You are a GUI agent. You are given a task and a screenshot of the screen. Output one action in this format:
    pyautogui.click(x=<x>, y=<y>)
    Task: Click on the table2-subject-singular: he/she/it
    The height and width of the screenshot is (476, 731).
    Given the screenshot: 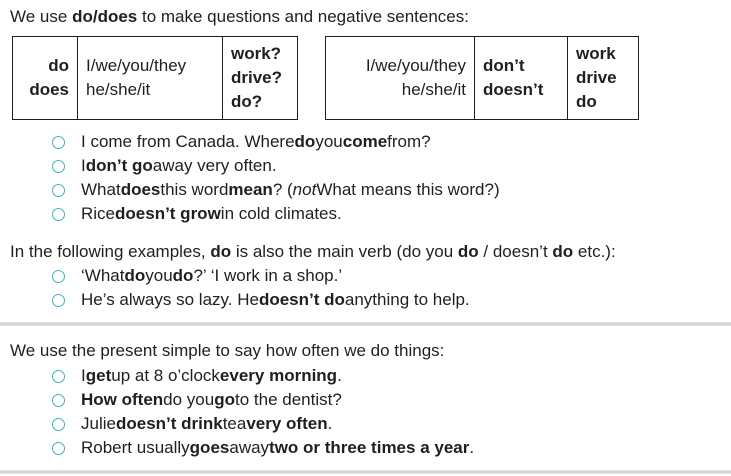 What is the action you would take?
    pyautogui.click(x=433, y=89)
    